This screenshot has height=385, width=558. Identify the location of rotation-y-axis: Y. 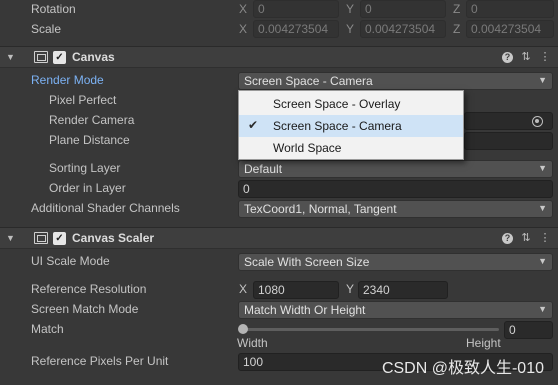
(350, 9).